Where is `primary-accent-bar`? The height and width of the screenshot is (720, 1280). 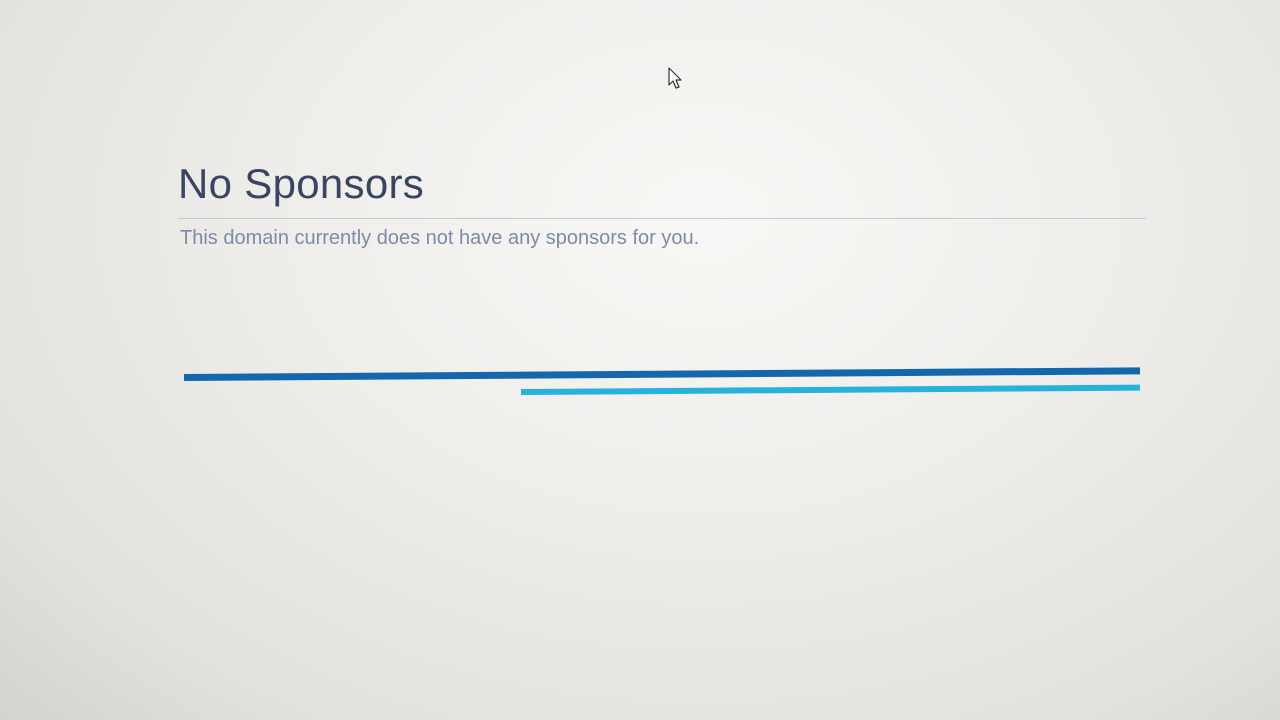
primary-accent-bar is located at coordinates (662, 374).